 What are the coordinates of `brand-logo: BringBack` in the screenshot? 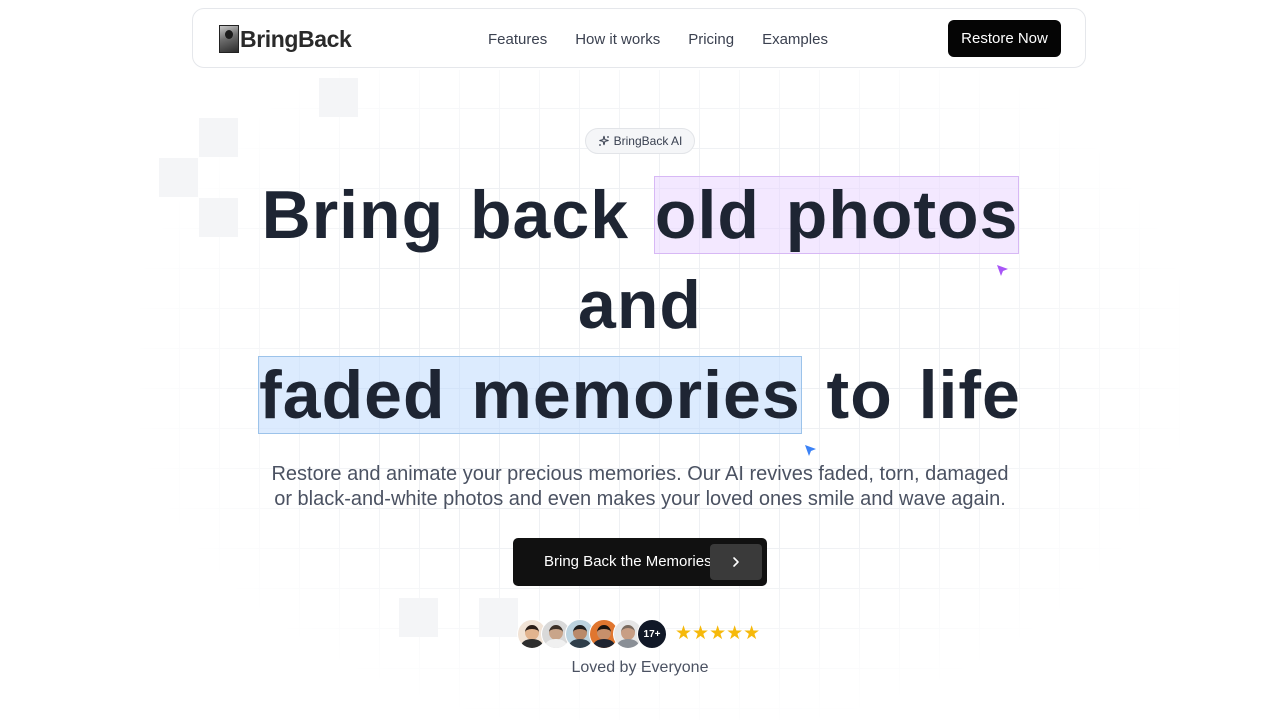 It's located at (285, 39).